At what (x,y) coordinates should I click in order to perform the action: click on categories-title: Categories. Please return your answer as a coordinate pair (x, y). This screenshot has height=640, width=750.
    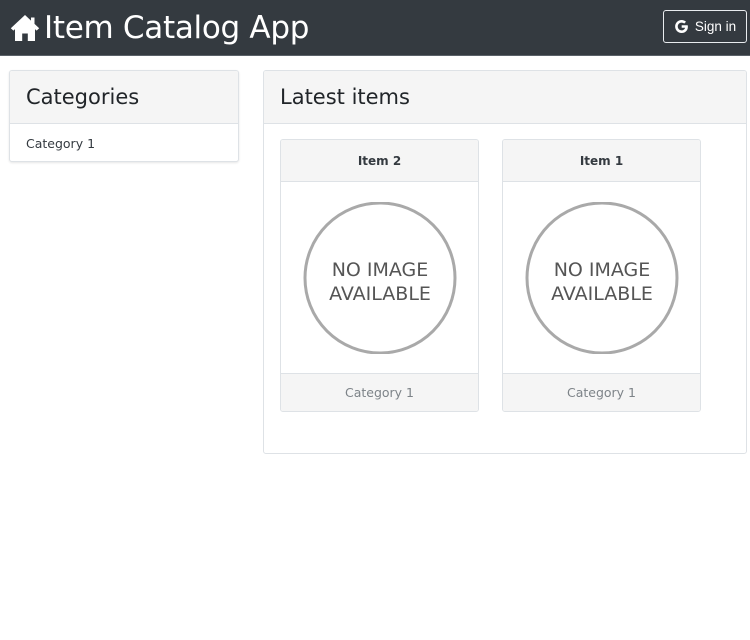
    Looking at the image, I should click on (83, 97).